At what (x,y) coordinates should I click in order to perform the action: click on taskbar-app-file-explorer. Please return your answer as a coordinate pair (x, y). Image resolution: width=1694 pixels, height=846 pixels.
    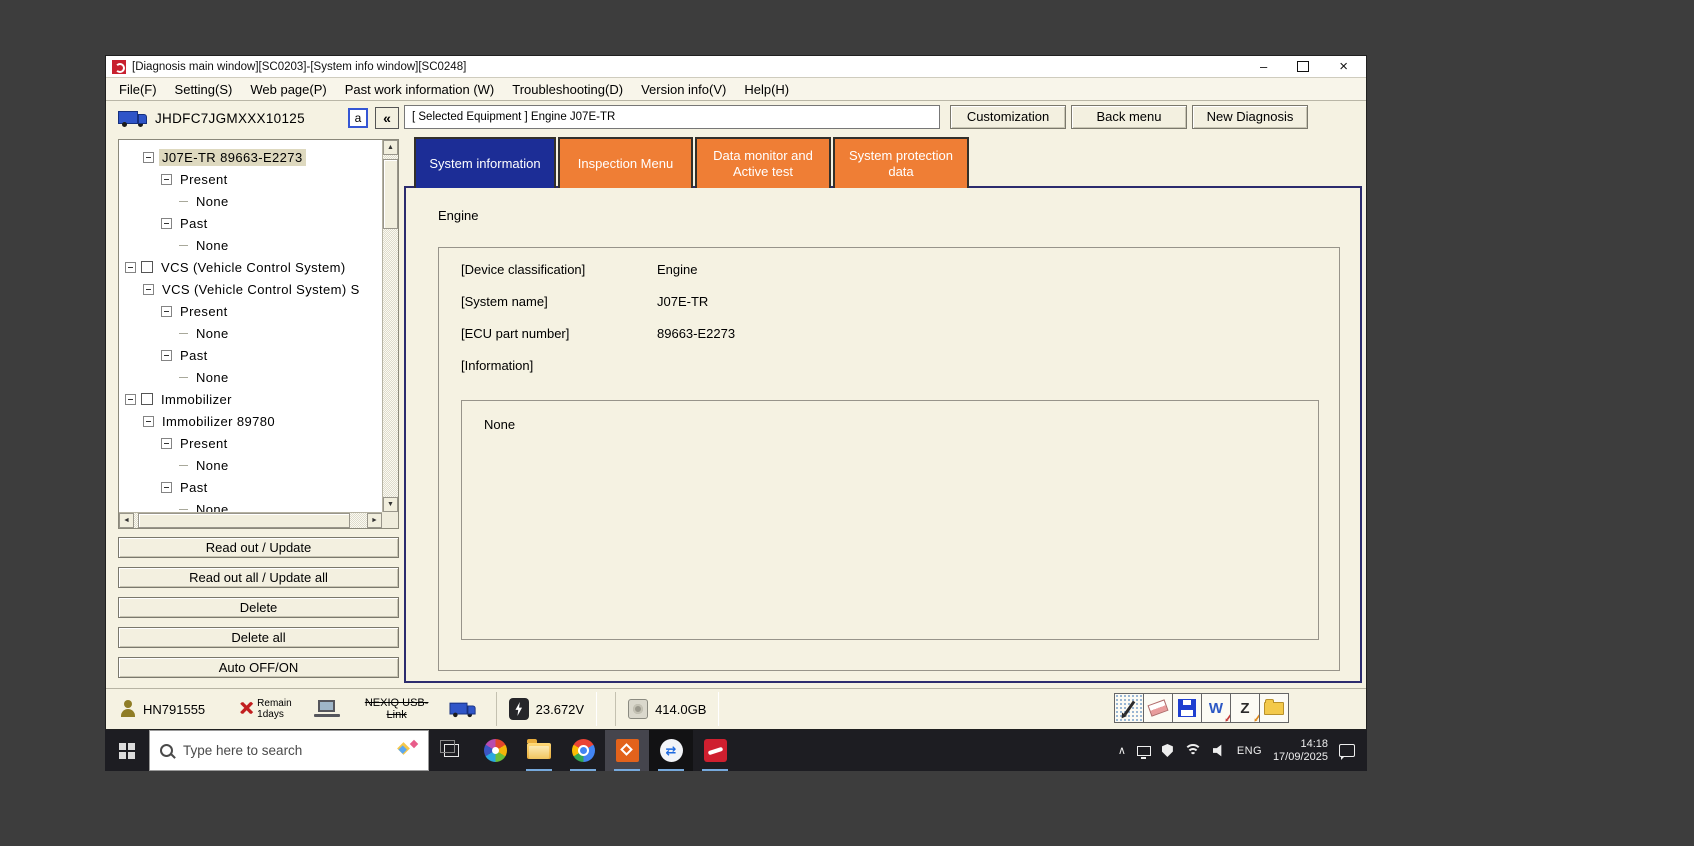
    Looking at the image, I should click on (539, 750).